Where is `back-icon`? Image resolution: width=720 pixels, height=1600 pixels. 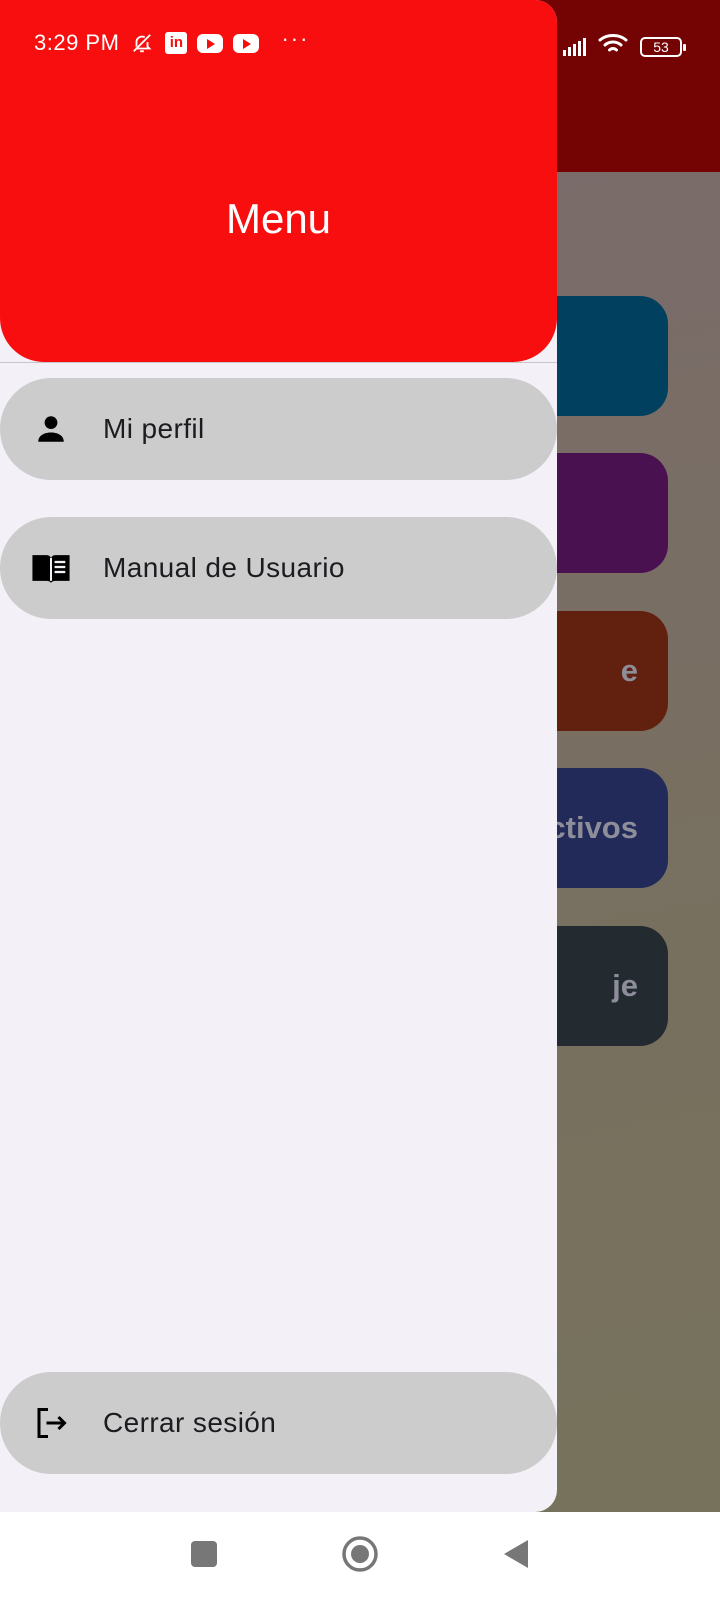
back-icon is located at coordinates (516, 1556).